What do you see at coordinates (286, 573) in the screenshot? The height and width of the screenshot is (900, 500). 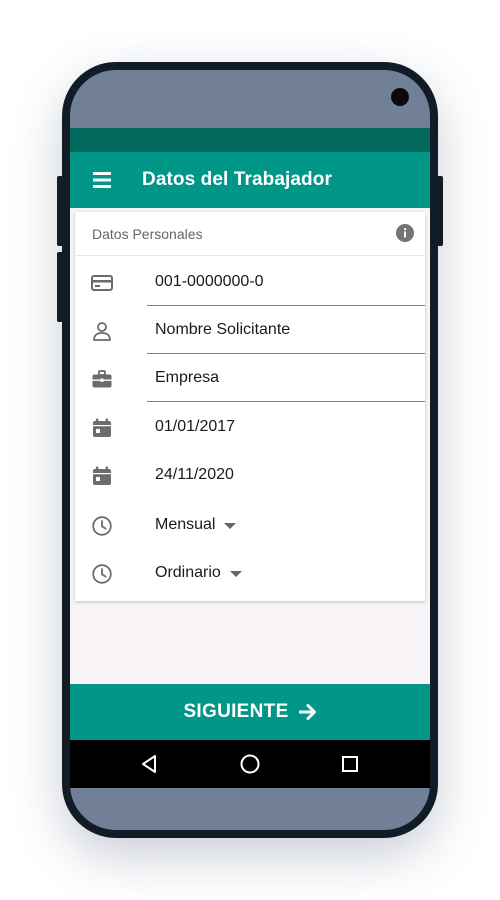 I see `type-dropdown: Ordinario` at bounding box center [286, 573].